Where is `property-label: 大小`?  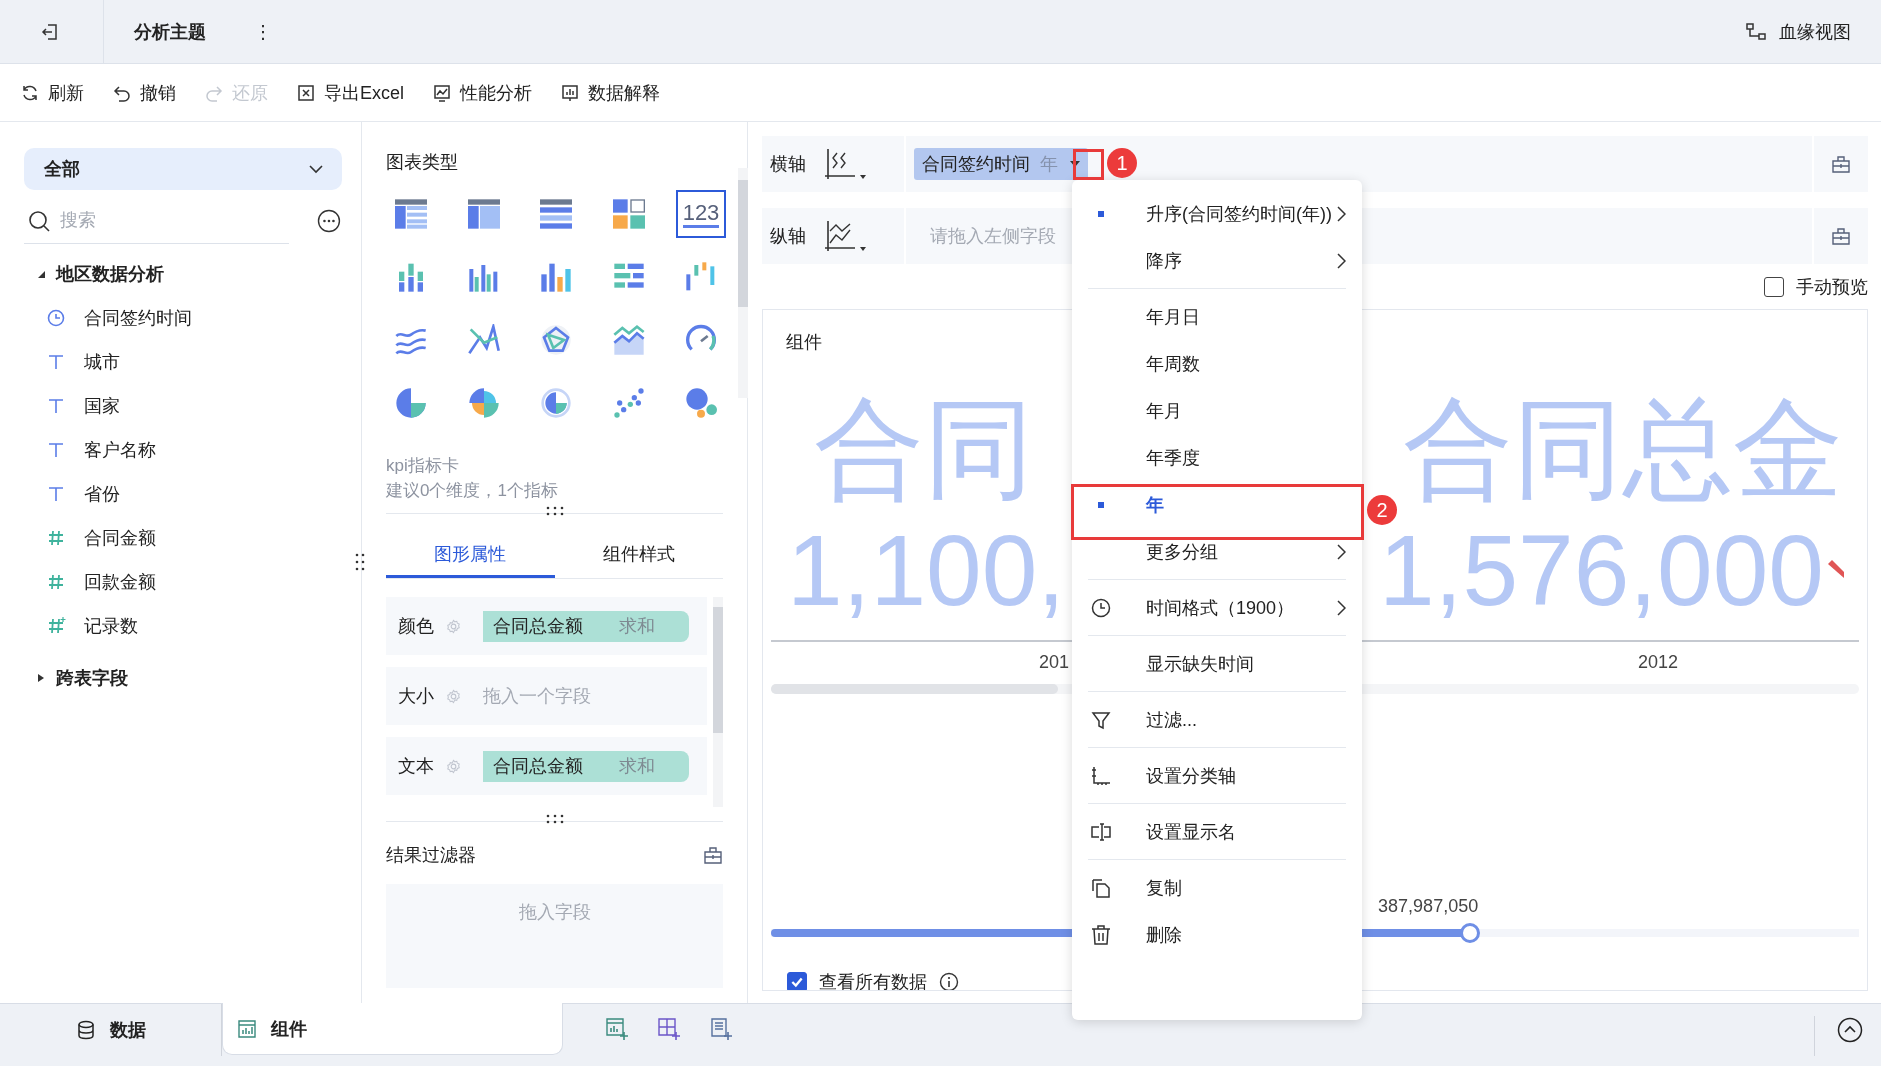
property-label: 大小 is located at coordinates (416, 696).